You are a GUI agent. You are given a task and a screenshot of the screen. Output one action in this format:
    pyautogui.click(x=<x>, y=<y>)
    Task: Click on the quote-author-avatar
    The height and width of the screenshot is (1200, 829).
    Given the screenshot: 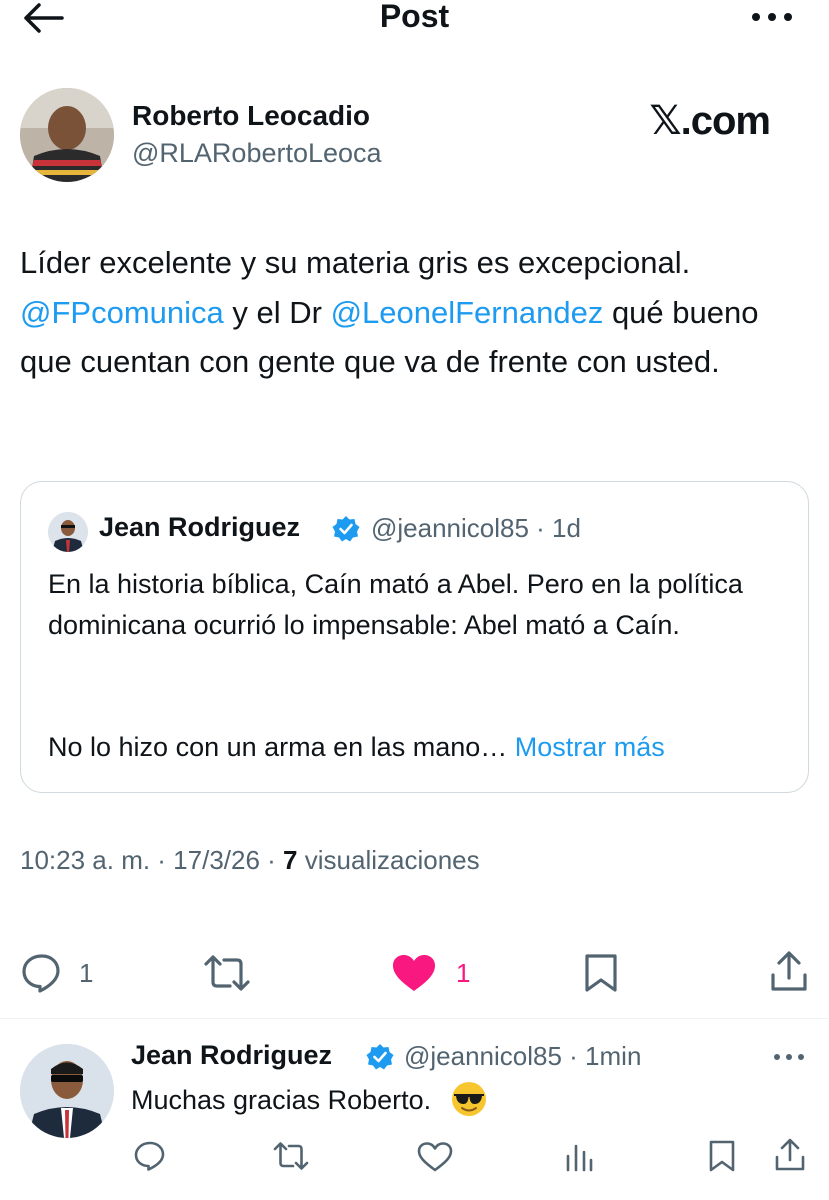 What is the action you would take?
    pyautogui.click(x=68, y=532)
    